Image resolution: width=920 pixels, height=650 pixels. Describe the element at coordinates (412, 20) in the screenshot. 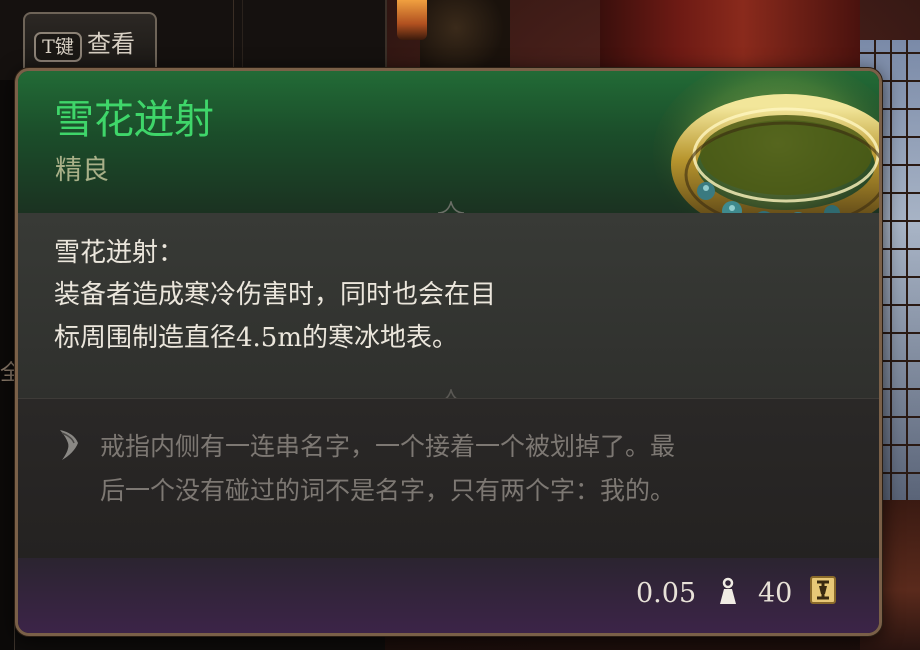

I see `background-candle` at that location.